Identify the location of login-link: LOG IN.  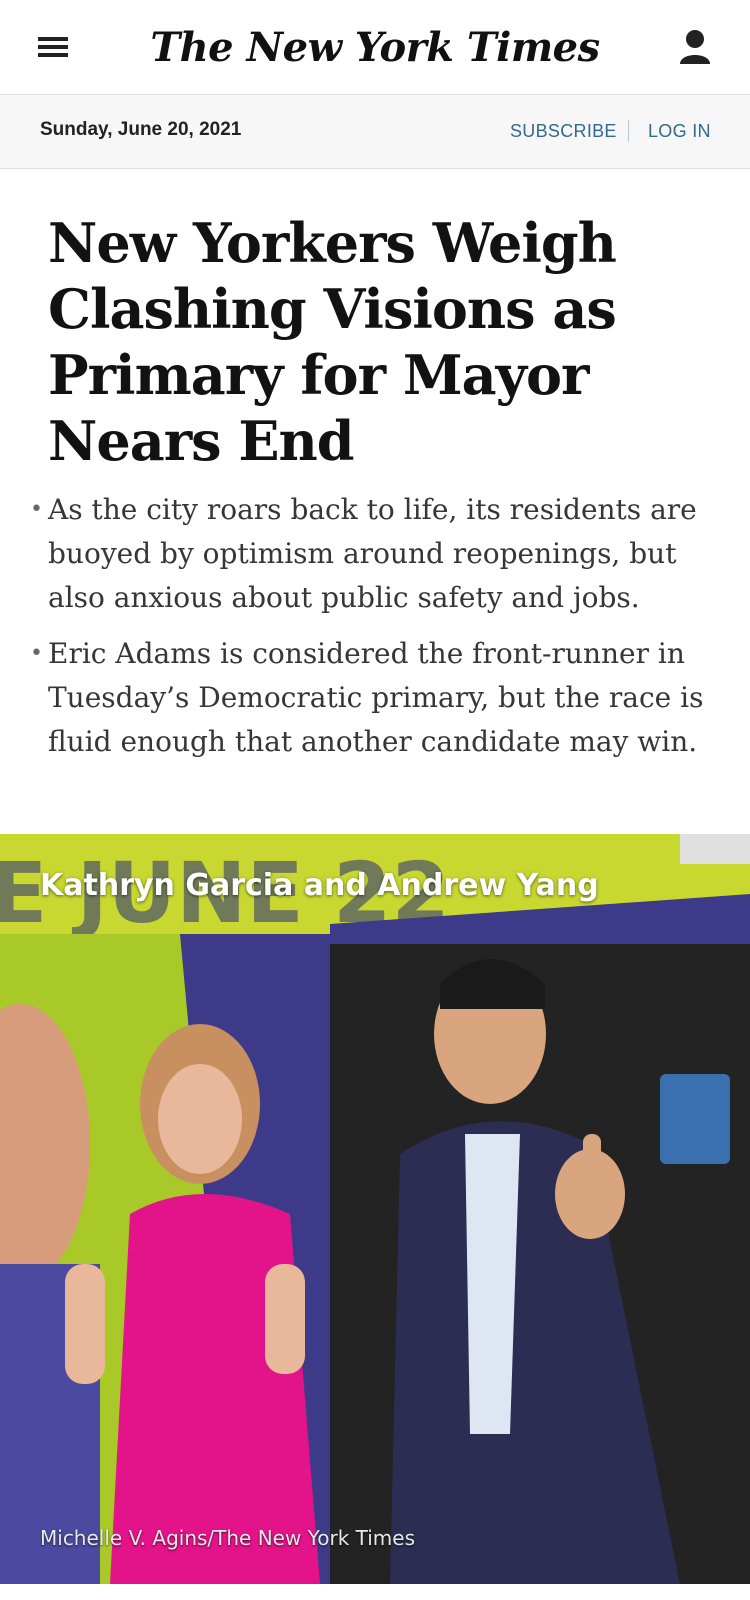
(679, 131).